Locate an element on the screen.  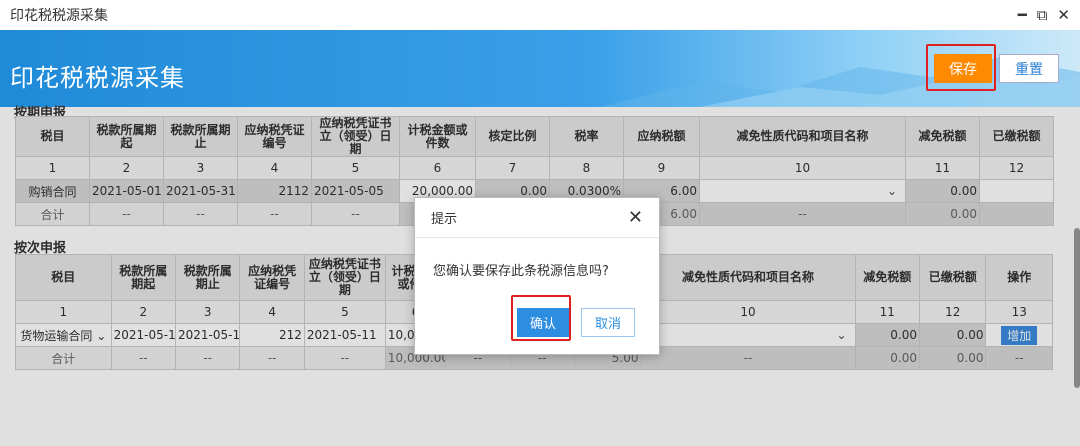
save-highlight is located at coordinates (961, 67).